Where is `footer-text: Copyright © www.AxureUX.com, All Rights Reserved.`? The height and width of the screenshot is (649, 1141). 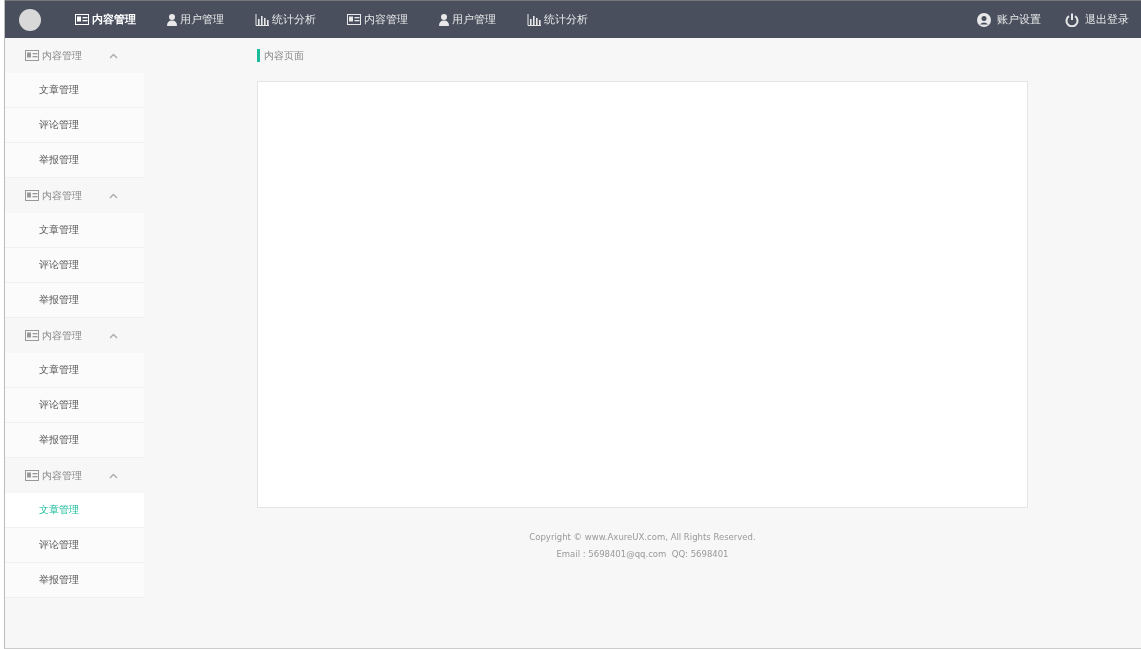 footer-text: Copyright © www.AxureUX.com, All Rights Reserved. is located at coordinates (642, 537).